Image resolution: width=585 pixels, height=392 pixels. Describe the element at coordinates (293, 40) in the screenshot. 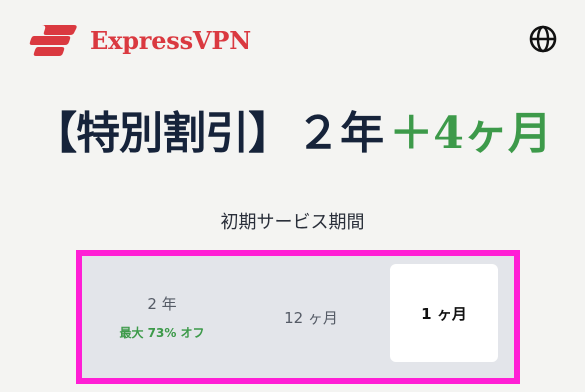

I see `header: ExpressVPN` at that location.